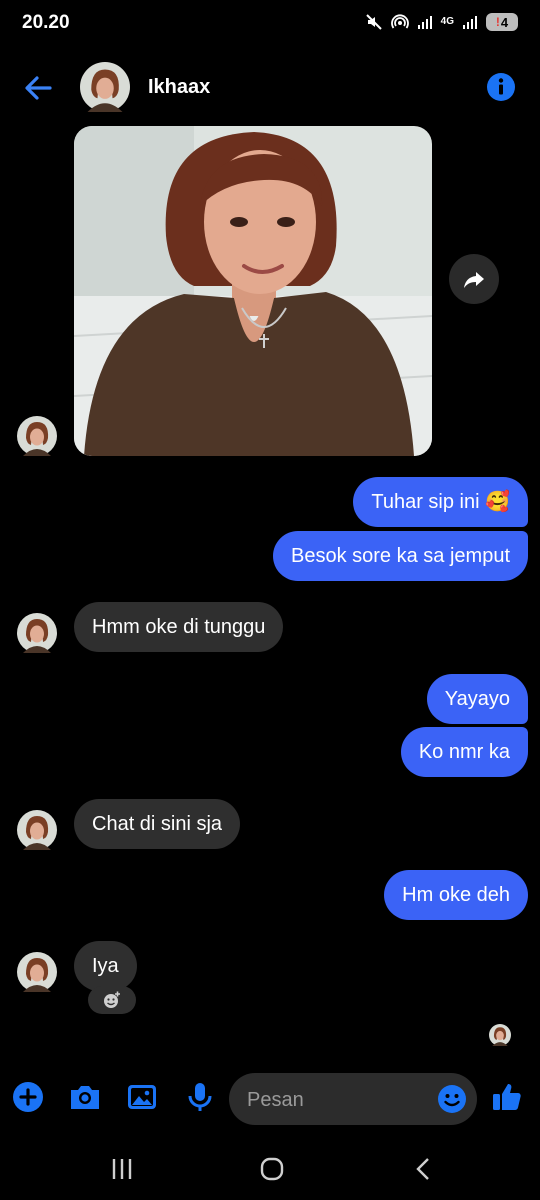 Image resolution: width=540 pixels, height=1200 pixels. I want to click on message-input, so click(342, 1100).